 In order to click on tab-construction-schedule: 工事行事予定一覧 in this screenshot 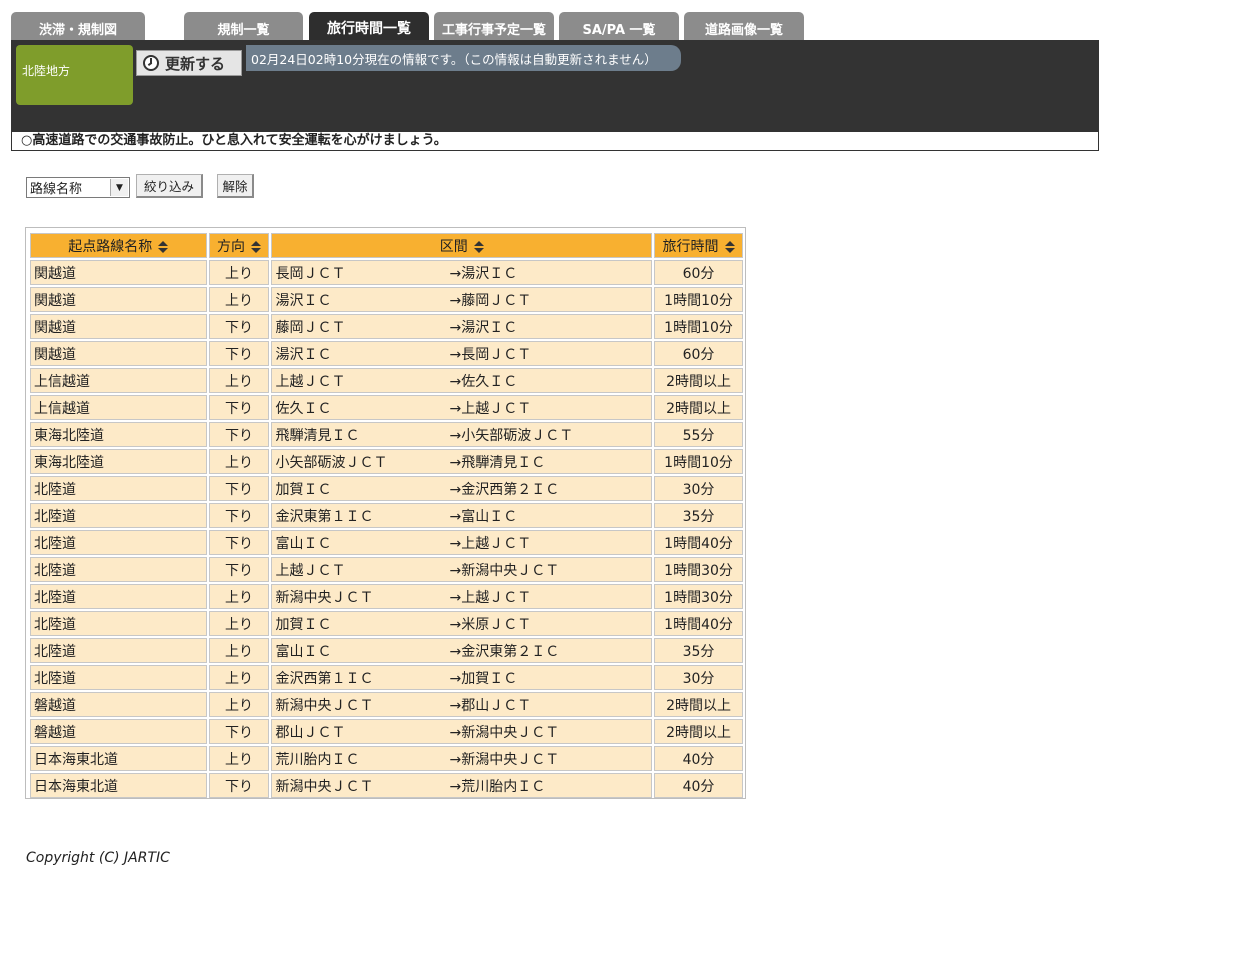, I will do `click(494, 26)`.